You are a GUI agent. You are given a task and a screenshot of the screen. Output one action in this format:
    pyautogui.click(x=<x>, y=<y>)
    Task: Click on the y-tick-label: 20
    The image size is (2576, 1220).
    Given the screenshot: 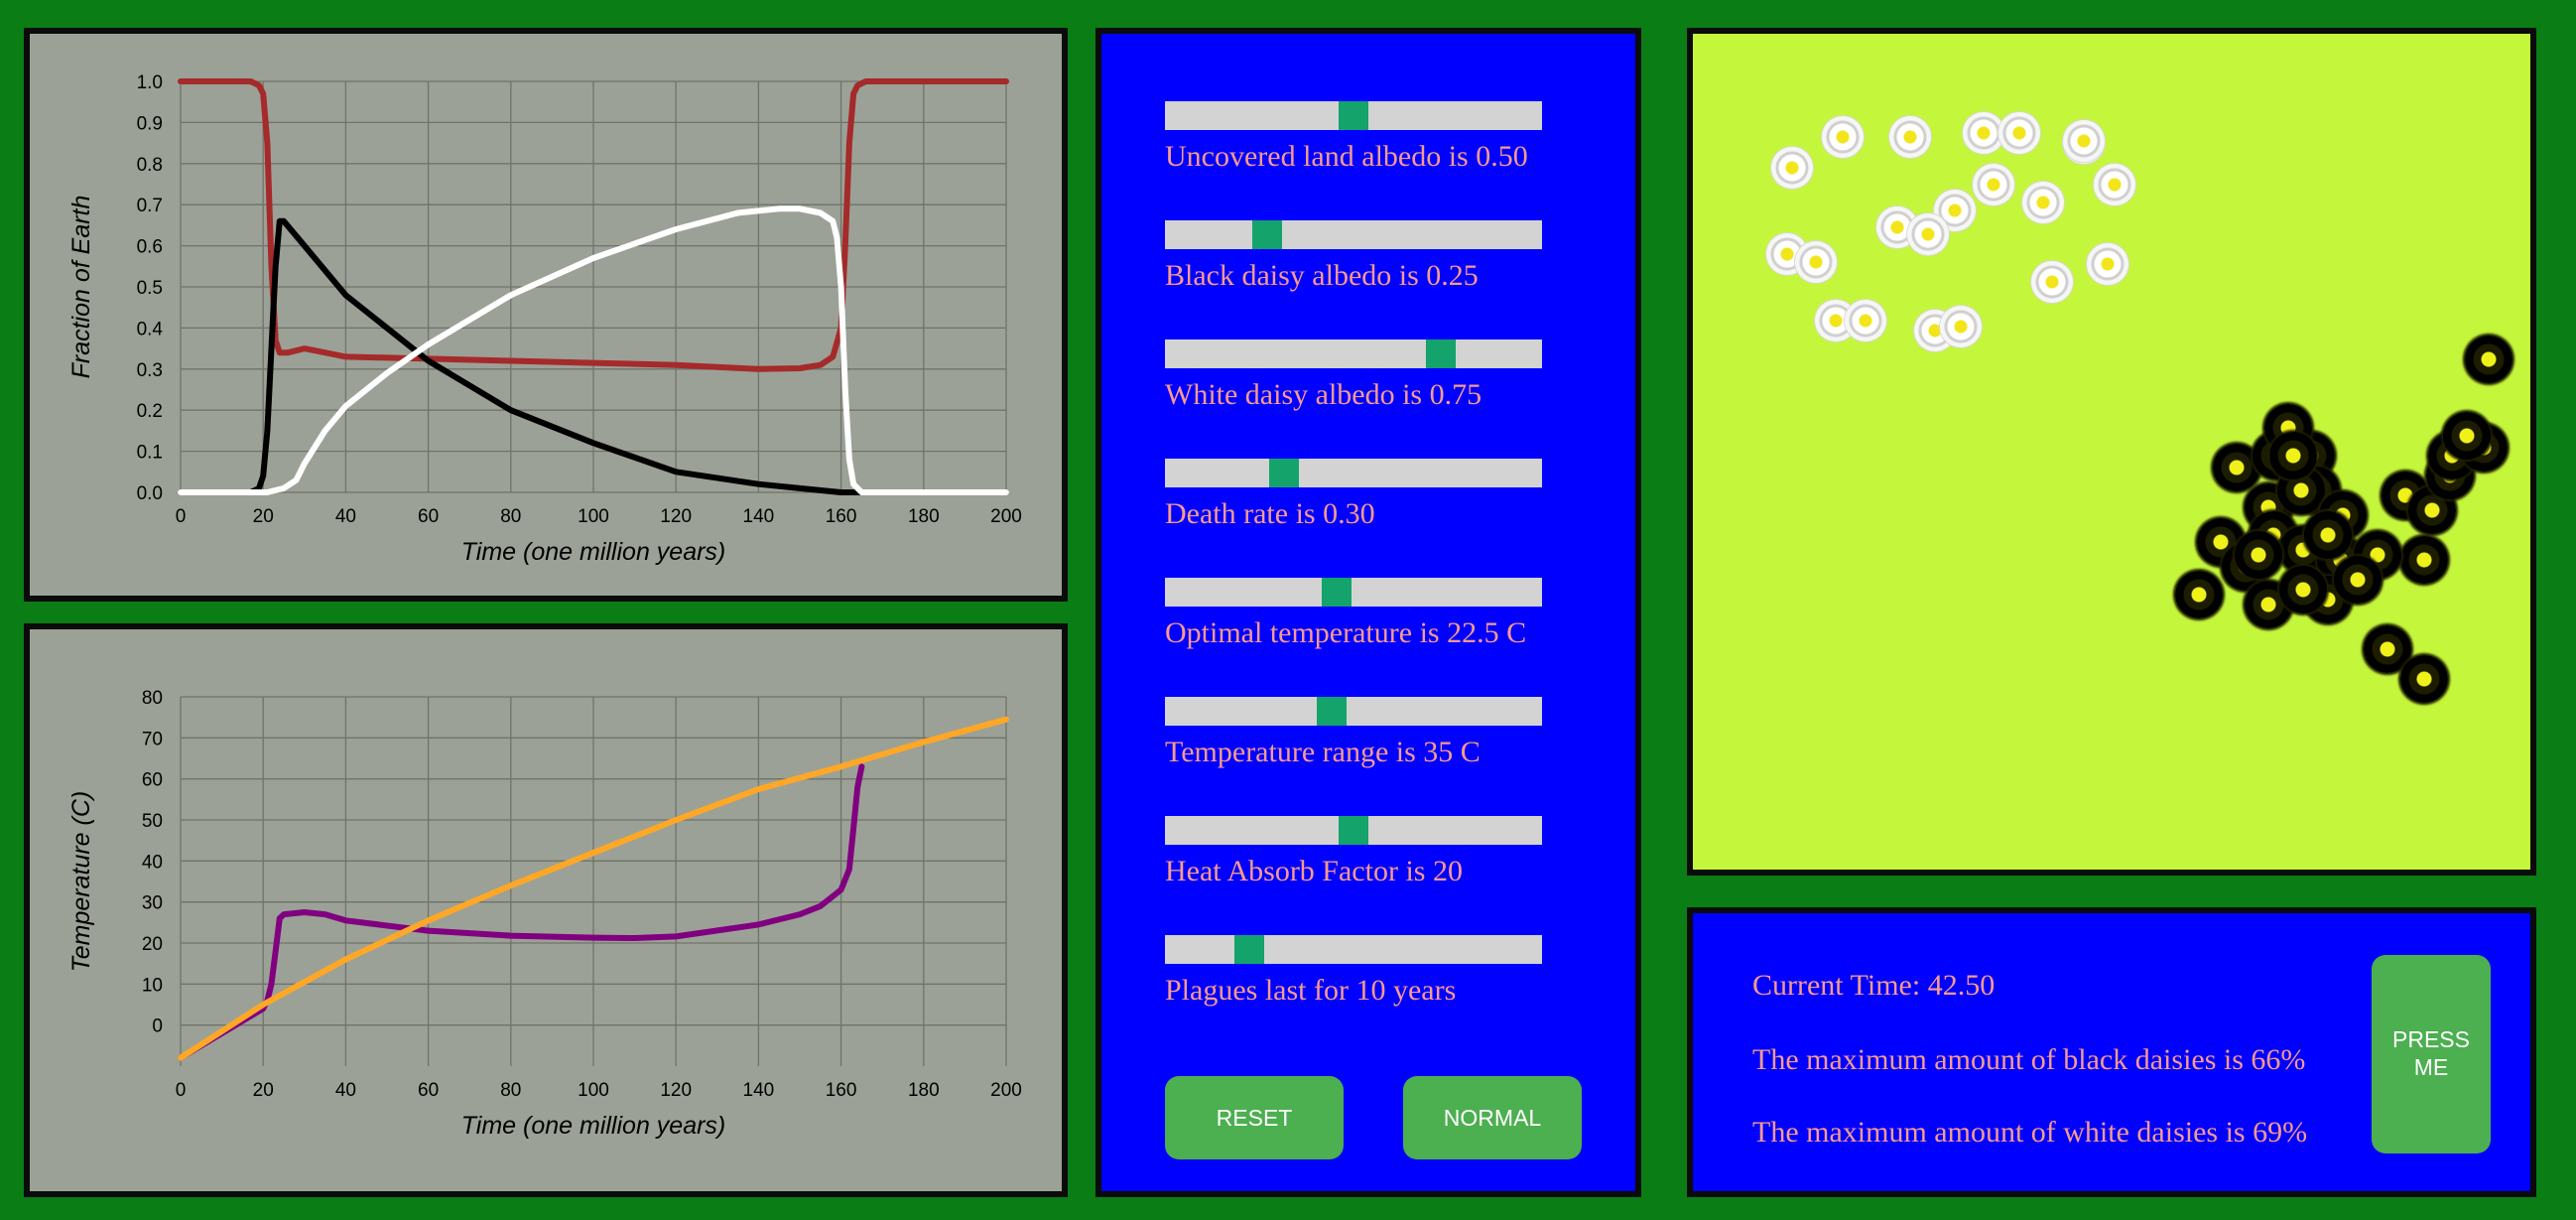 What is the action you would take?
    pyautogui.click(x=153, y=944)
    